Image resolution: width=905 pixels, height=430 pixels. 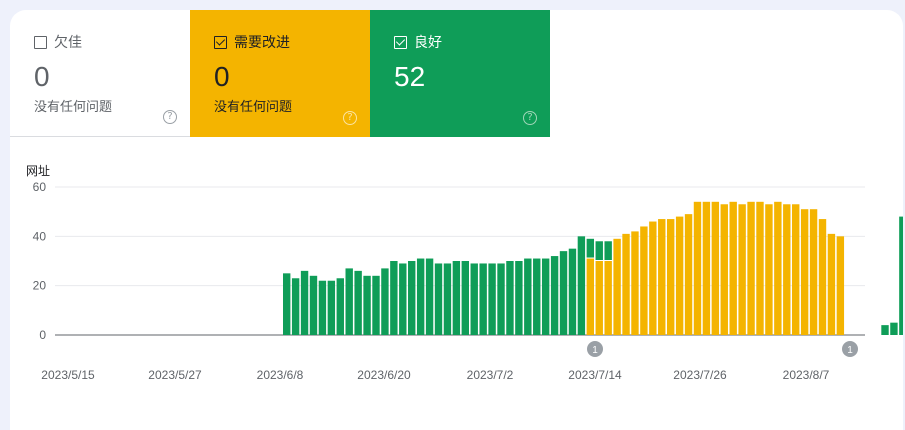 I want to click on x-tick-label: 2023/7/26, so click(x=700, y=375).